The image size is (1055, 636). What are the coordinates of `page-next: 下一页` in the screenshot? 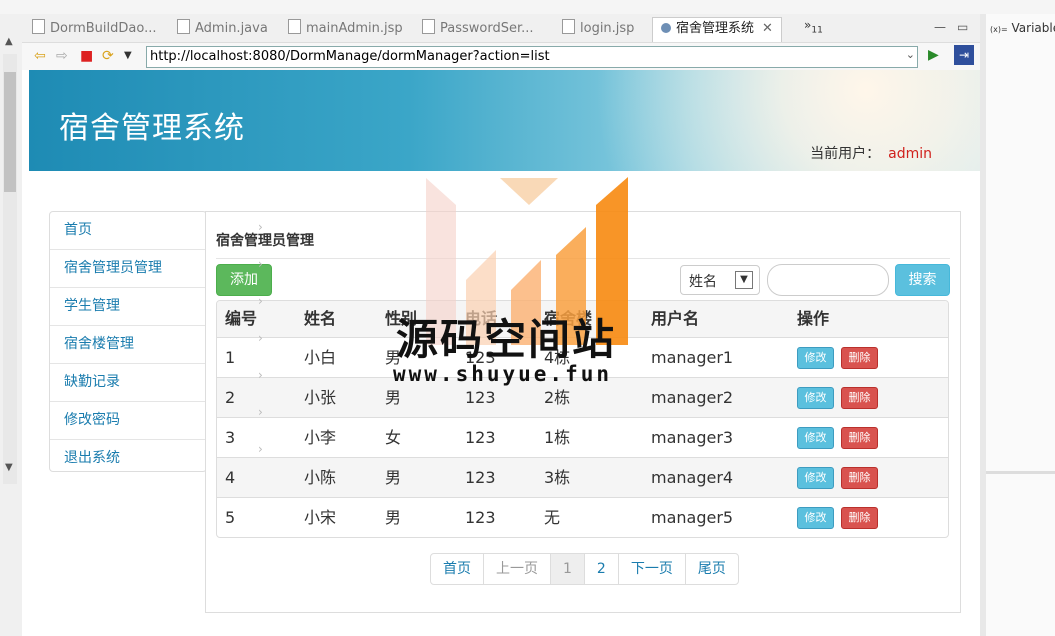 It's located at (651, 569).